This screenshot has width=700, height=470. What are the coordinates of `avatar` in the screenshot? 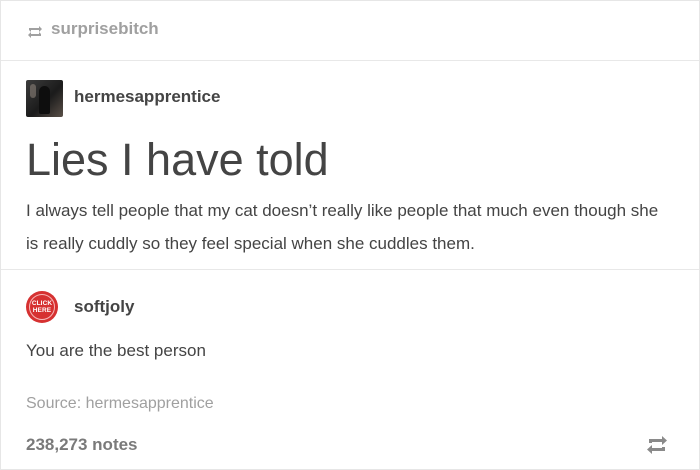 It's located at (44, 98).